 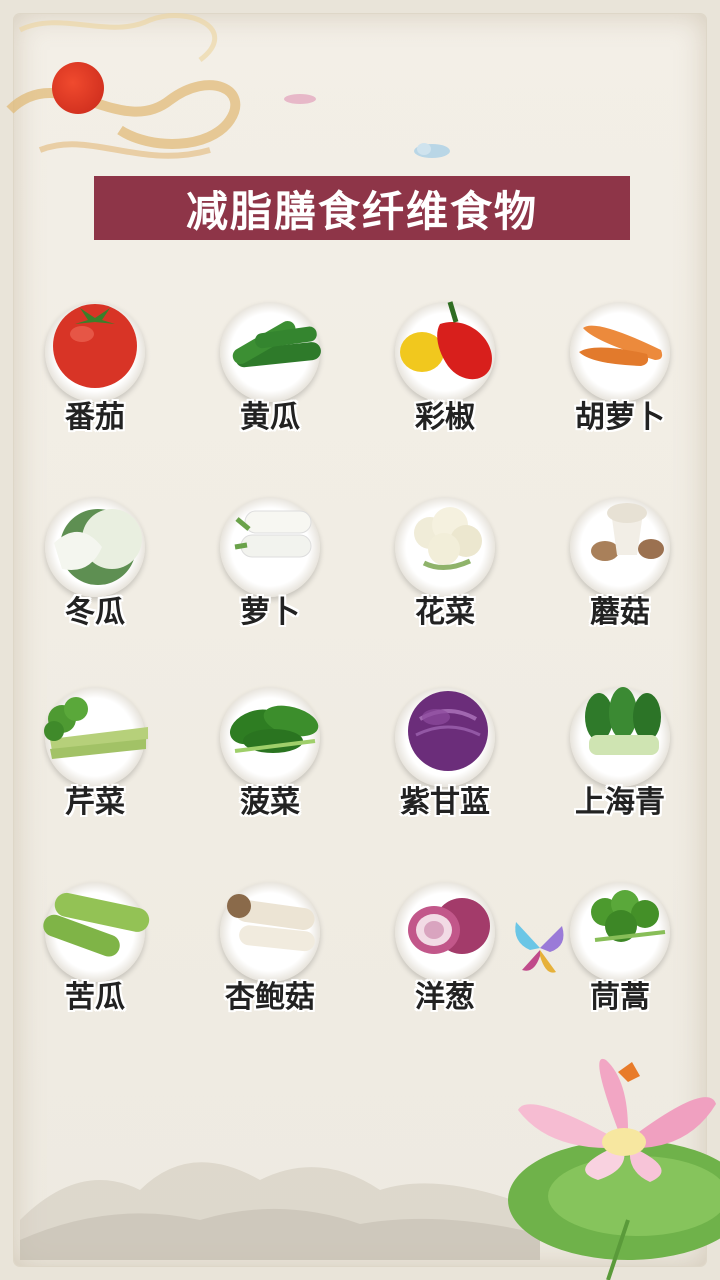 I want to click on tomato-icon, so click(x=95, y=346).